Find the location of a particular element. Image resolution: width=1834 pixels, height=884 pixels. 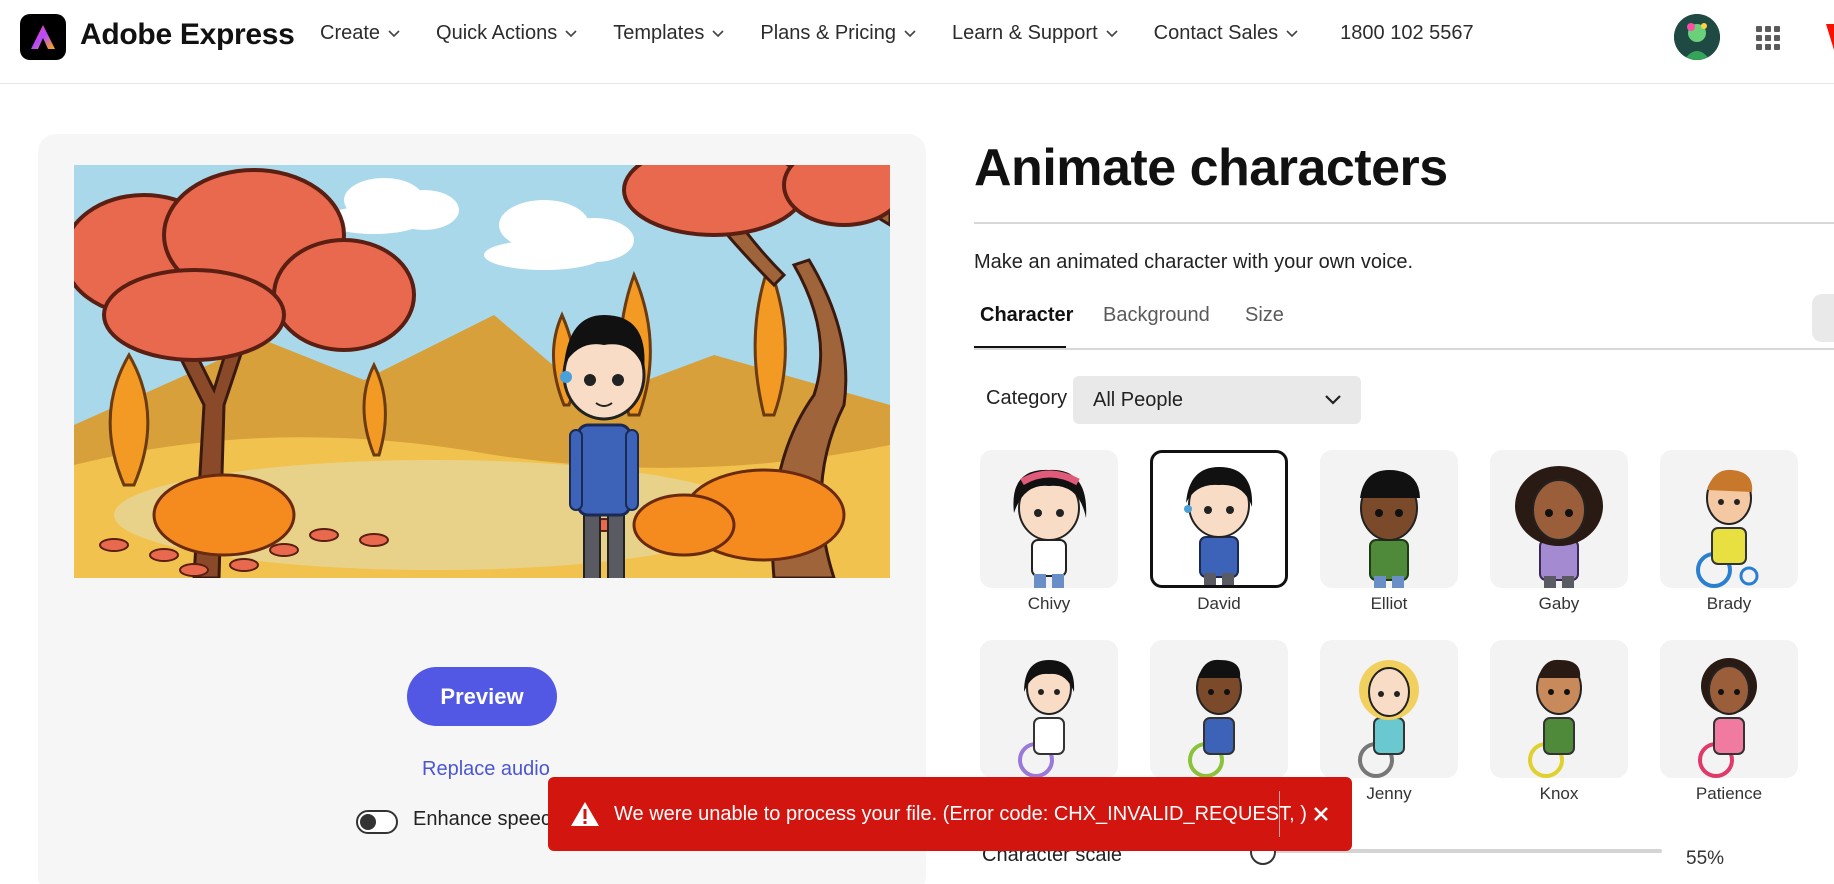

replace-audio-link: Replace audio is located at coordinates (486, 769).